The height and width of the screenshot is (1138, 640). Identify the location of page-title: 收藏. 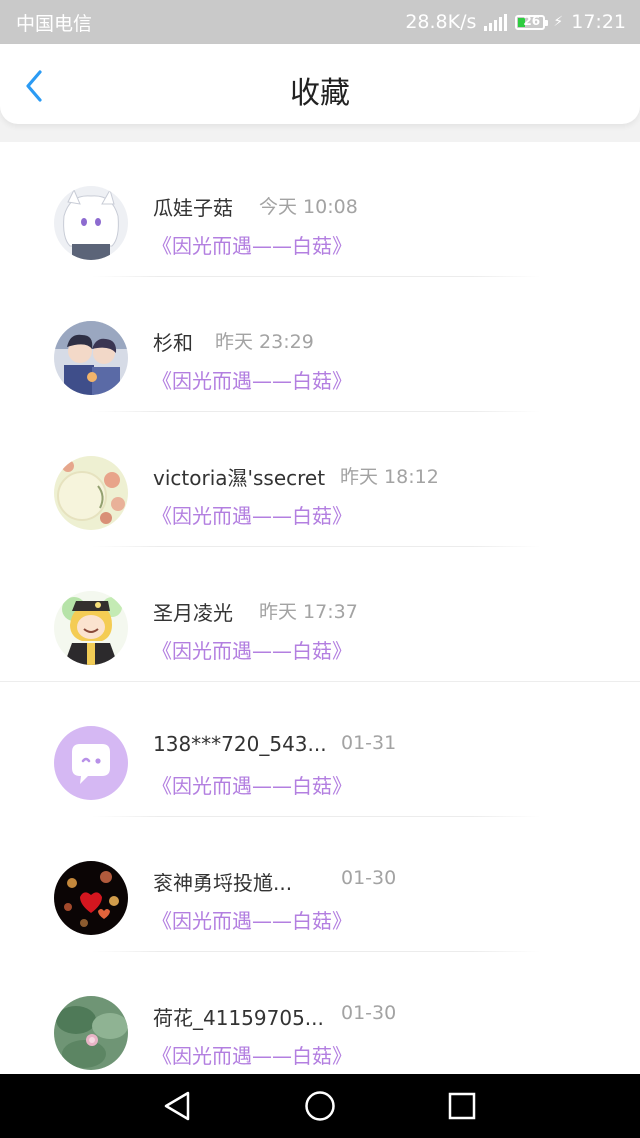
(320, 93).